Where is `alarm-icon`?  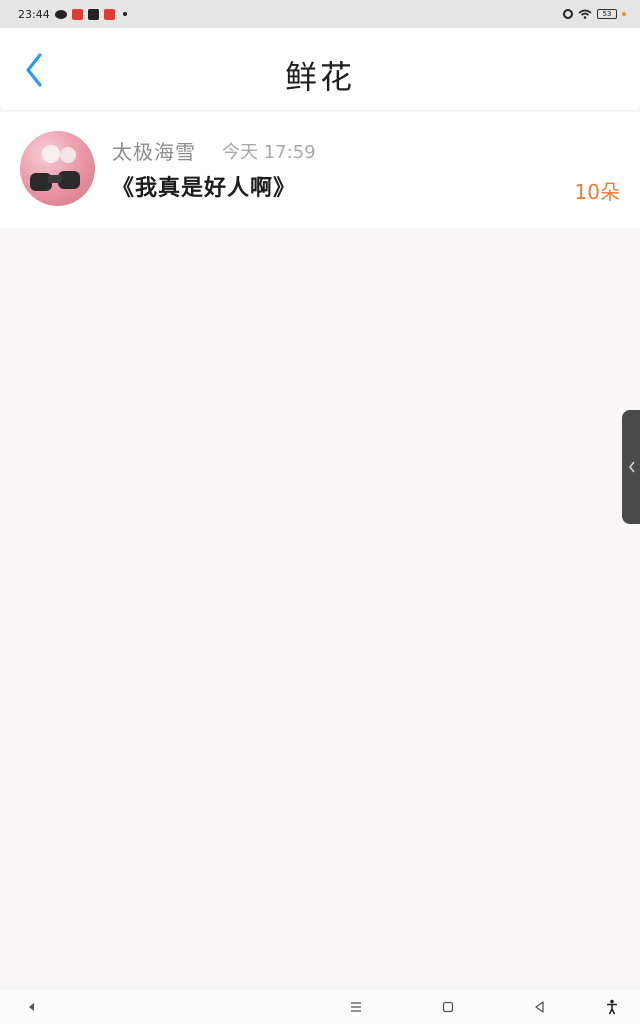 alarm-icon is located at coordinates (568, 14).